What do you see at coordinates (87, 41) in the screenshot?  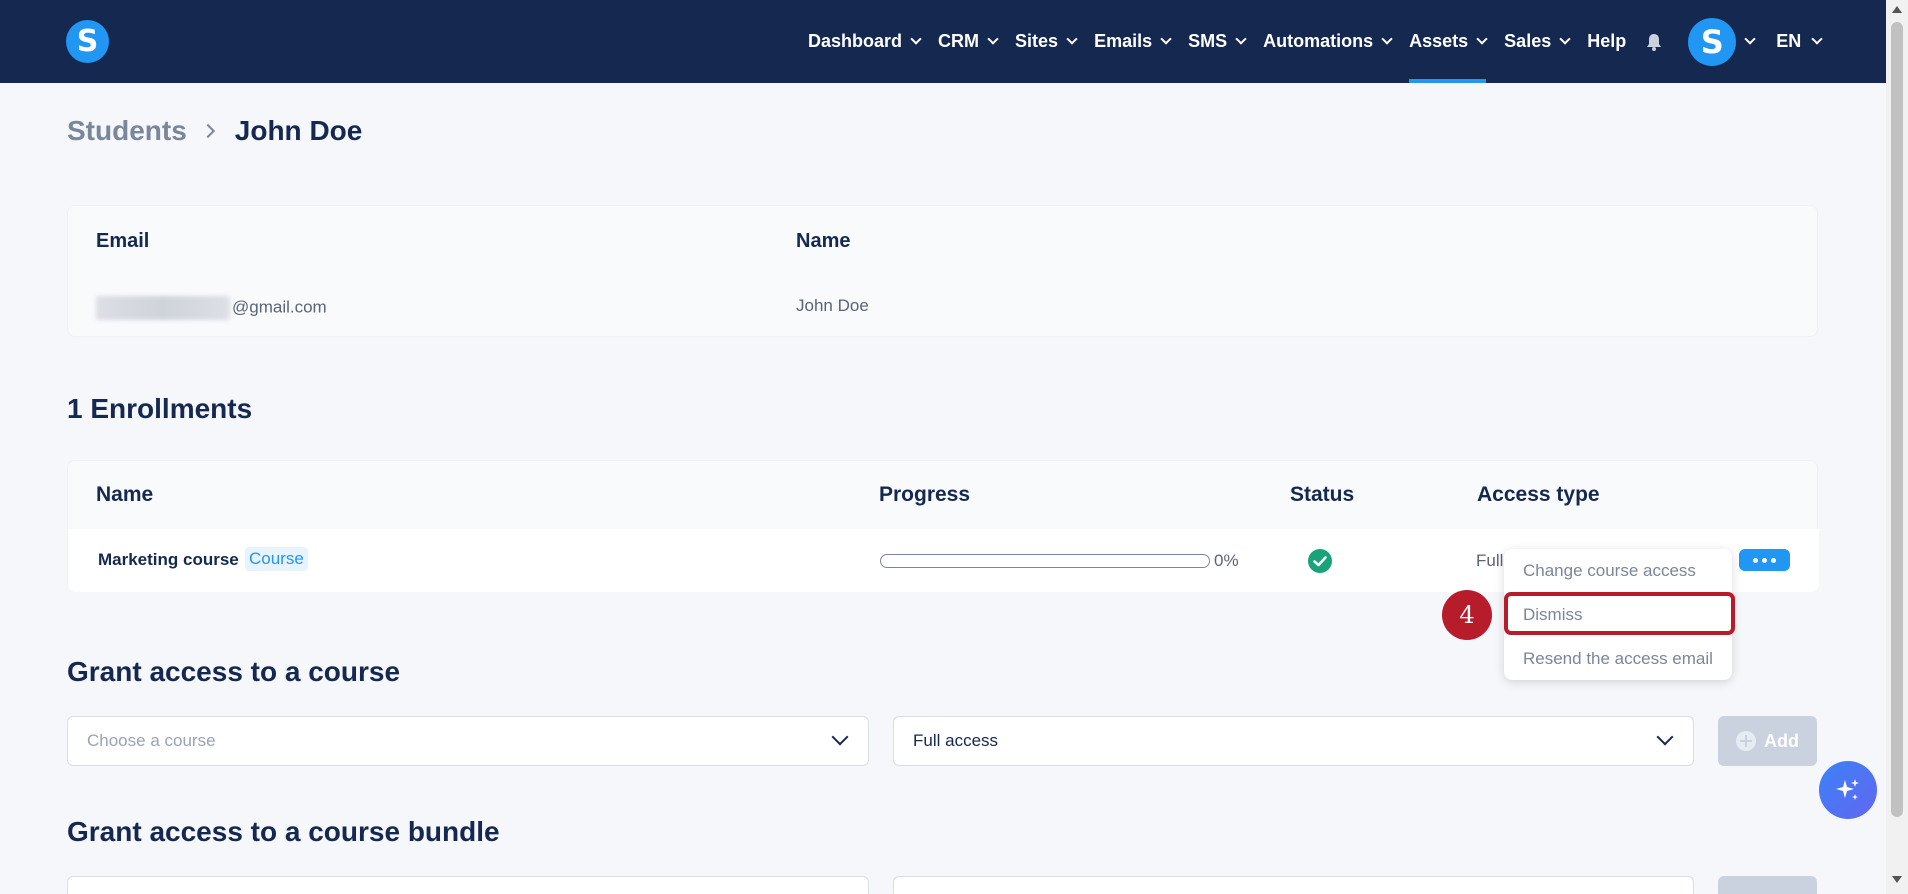 I see `logo: S` at bounding box center [87, 41].